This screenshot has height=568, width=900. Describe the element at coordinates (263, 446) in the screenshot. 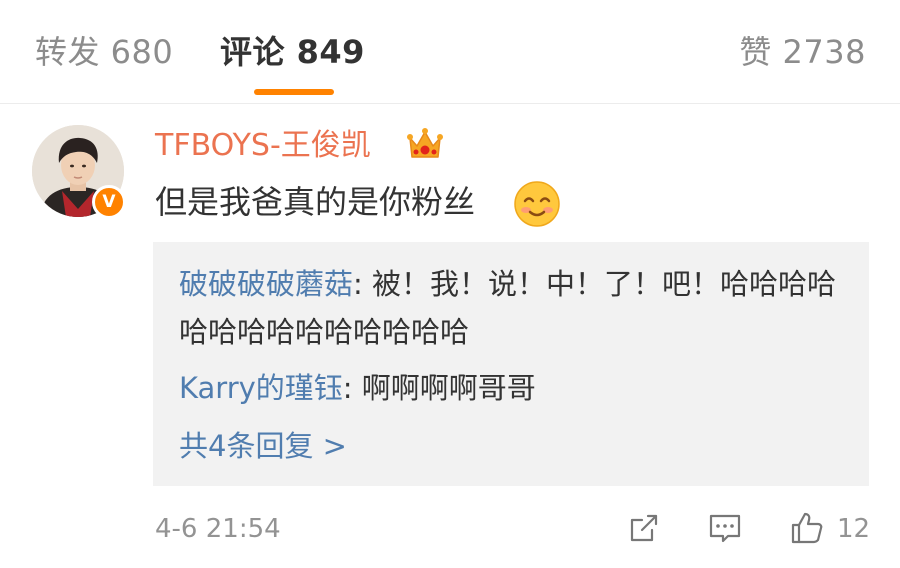

I see `more-replies-link: 共4条回复 >` at that location.